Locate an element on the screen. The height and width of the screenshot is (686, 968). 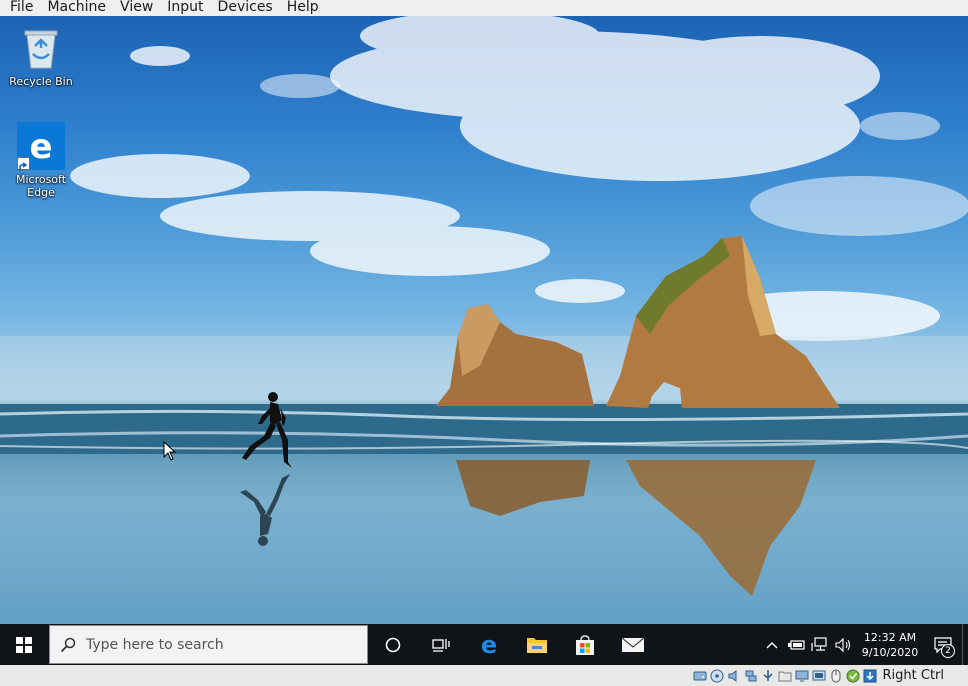
action-center-button: 2 is located at coordinates (943, 644).